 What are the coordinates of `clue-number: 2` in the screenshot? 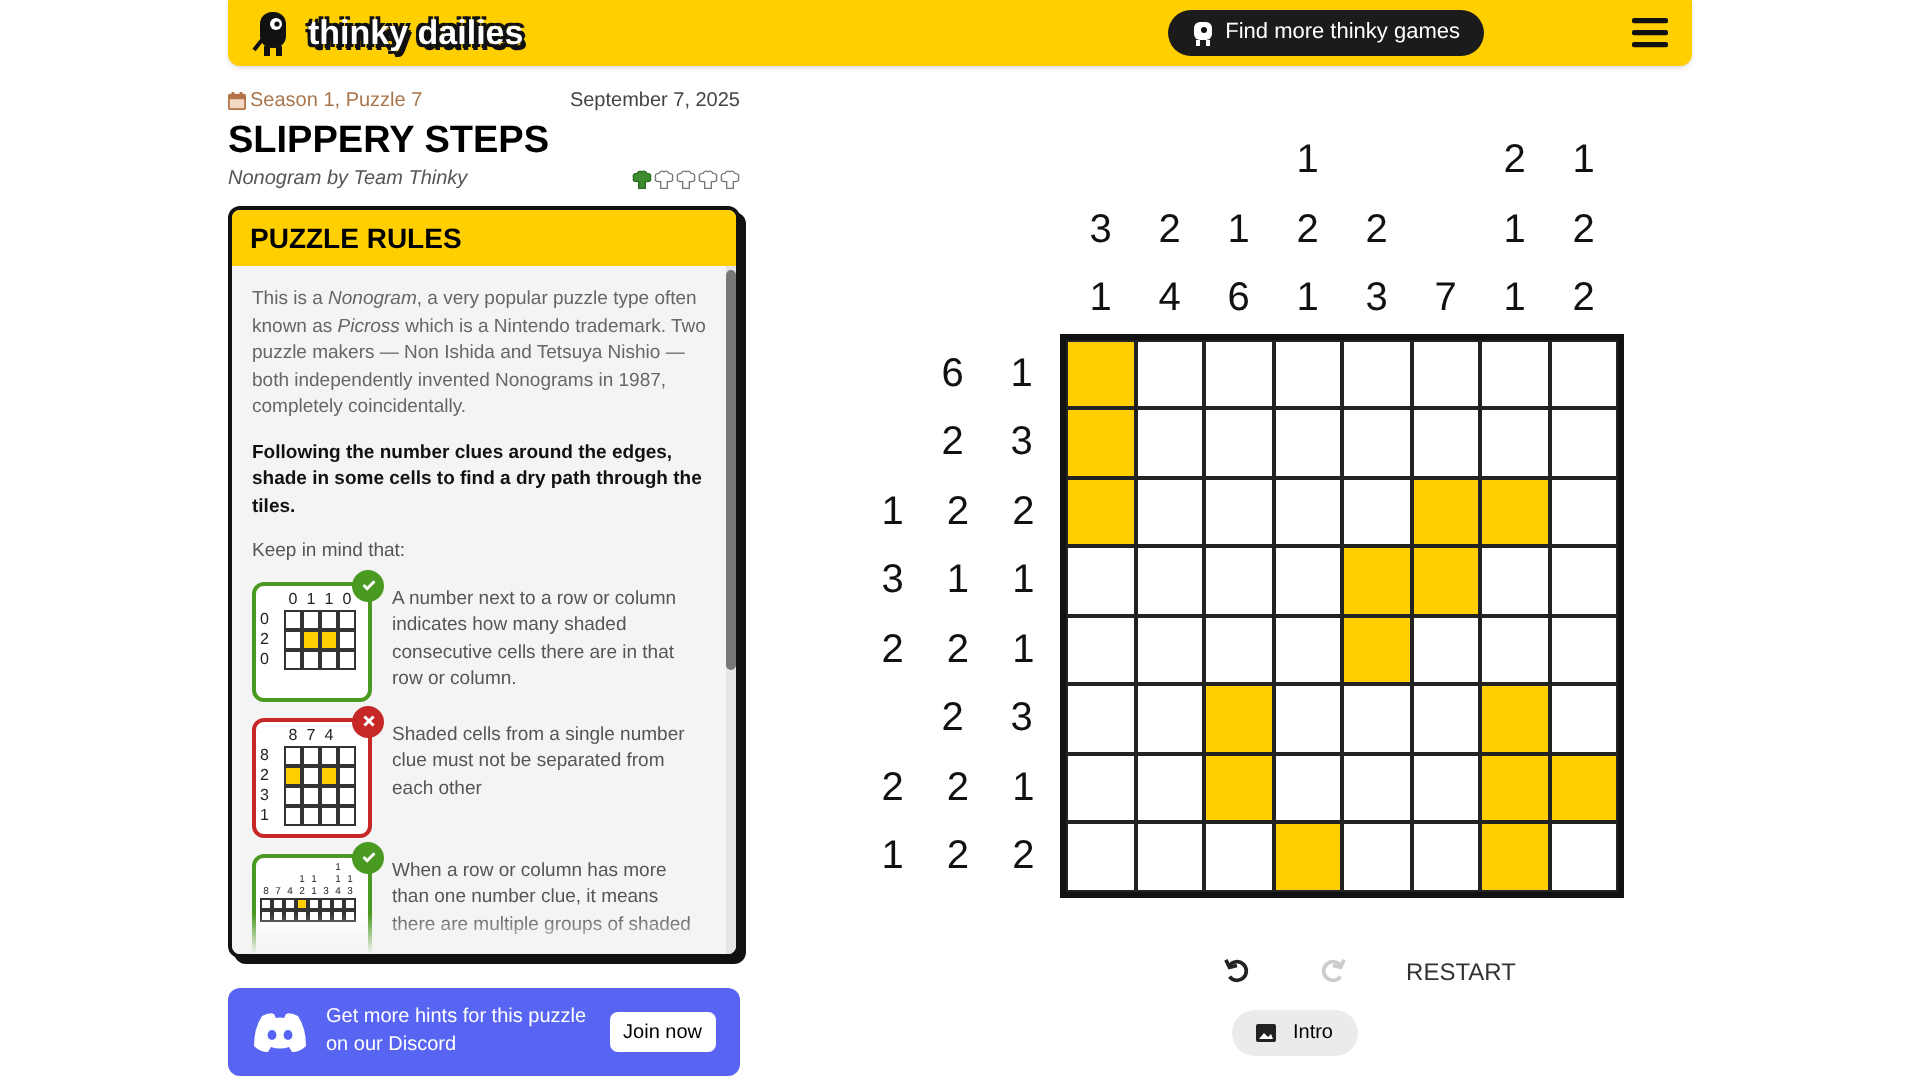 It's located at (265, 775).